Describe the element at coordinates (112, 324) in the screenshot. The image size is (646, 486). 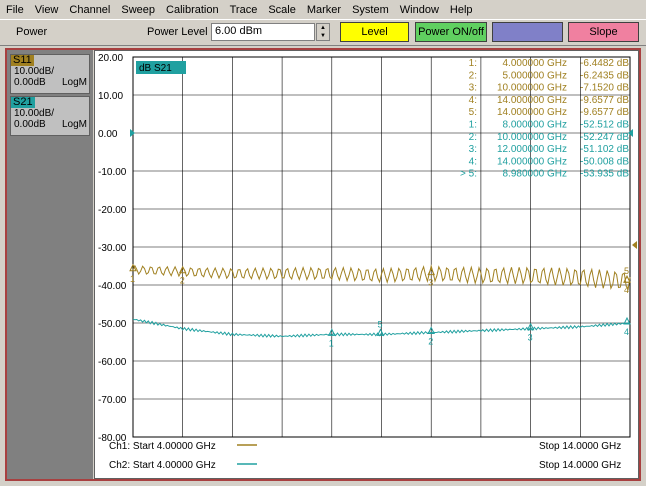
I see `y-tick-label: -50.00` at that location.